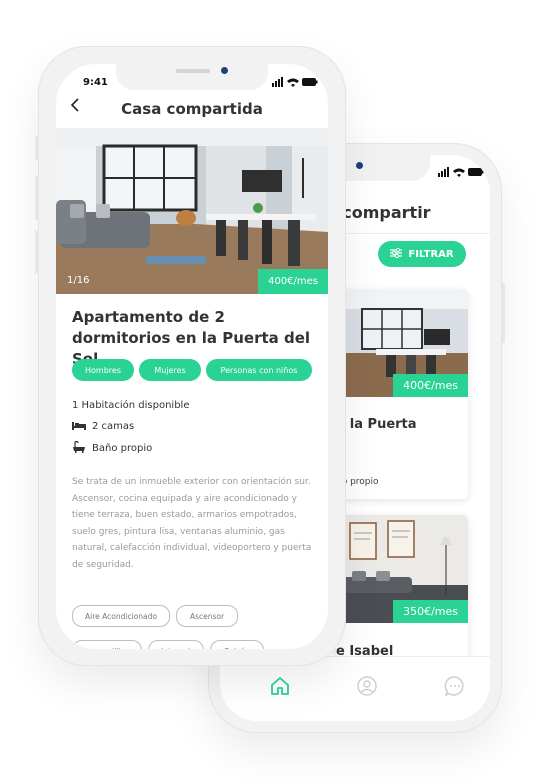 The image size is (542, 783). I want to click on amenity-tag: Balcón, so click(237, 644).